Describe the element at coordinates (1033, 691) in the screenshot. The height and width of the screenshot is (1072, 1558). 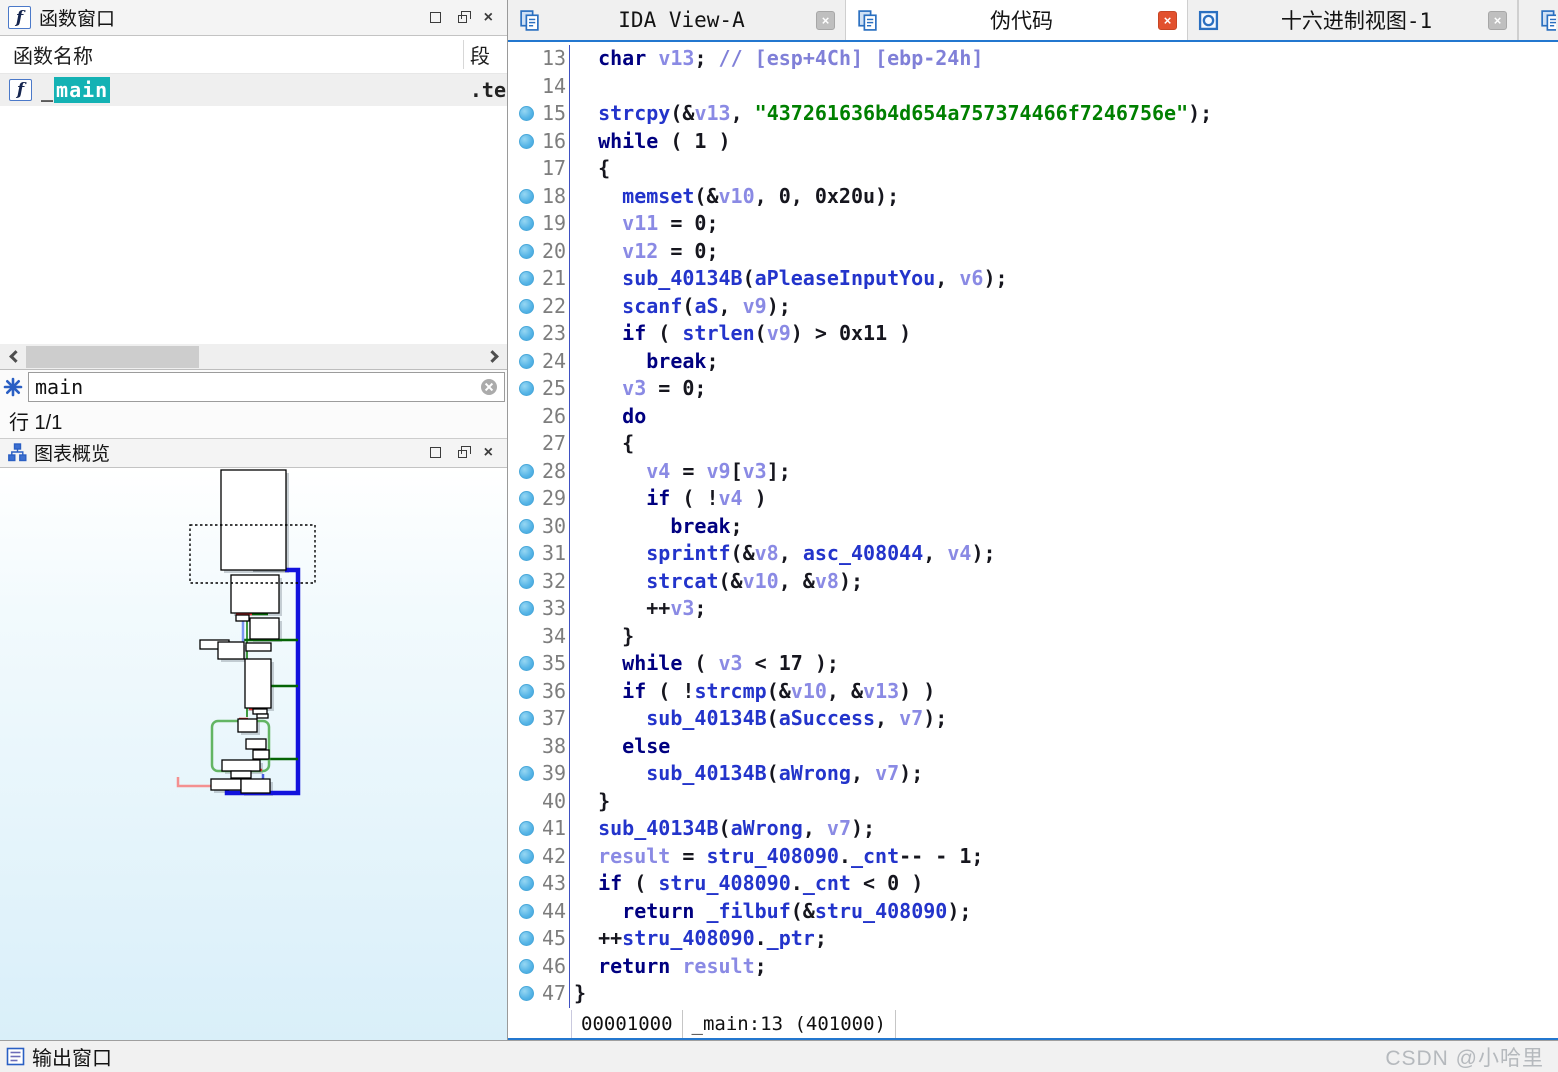
I see `code-line-36: 36 if ( !strcmp(&v10, &v13) )` at that location.